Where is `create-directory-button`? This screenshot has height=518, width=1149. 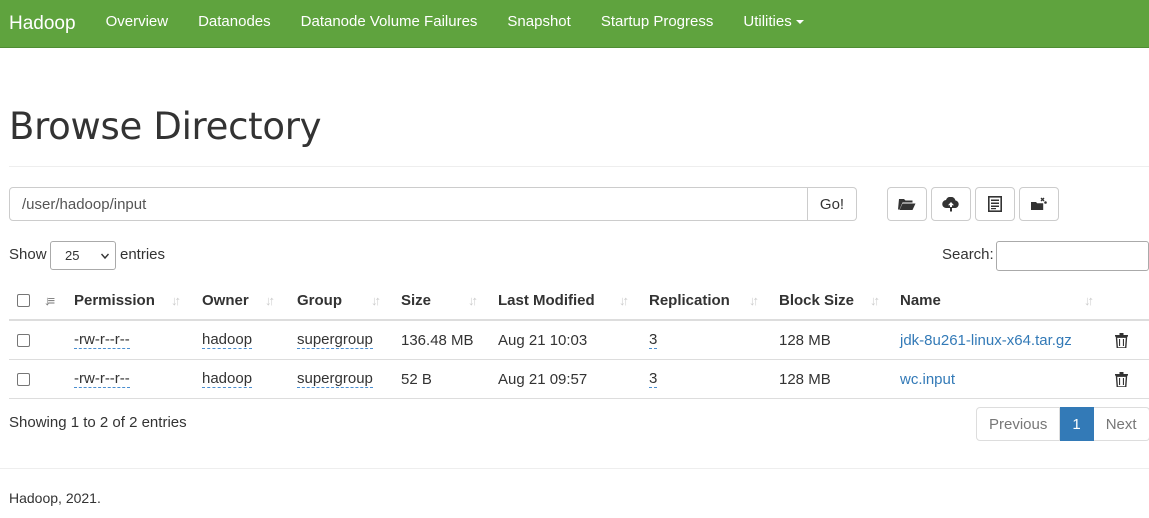
create-directory-button is located at coordinates (907, 204).